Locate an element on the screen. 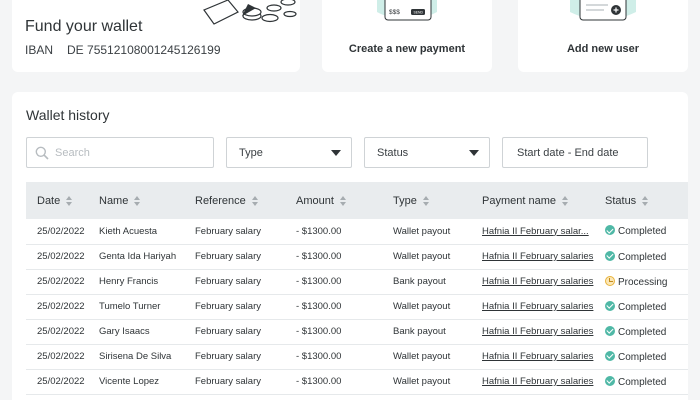 The height and width of the screenshot is (400, 700). type-filter-label: Type is located at coordinates (251, 152).